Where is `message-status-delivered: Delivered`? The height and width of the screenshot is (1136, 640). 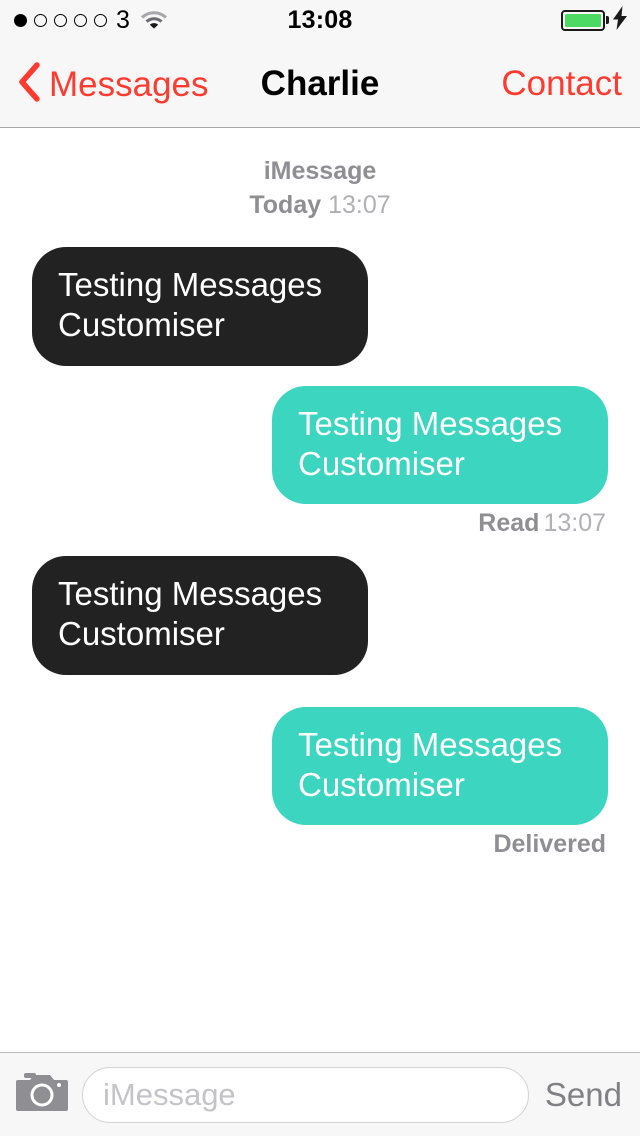 message-status-delivered: Delivered is located at coordinates (320, 844).